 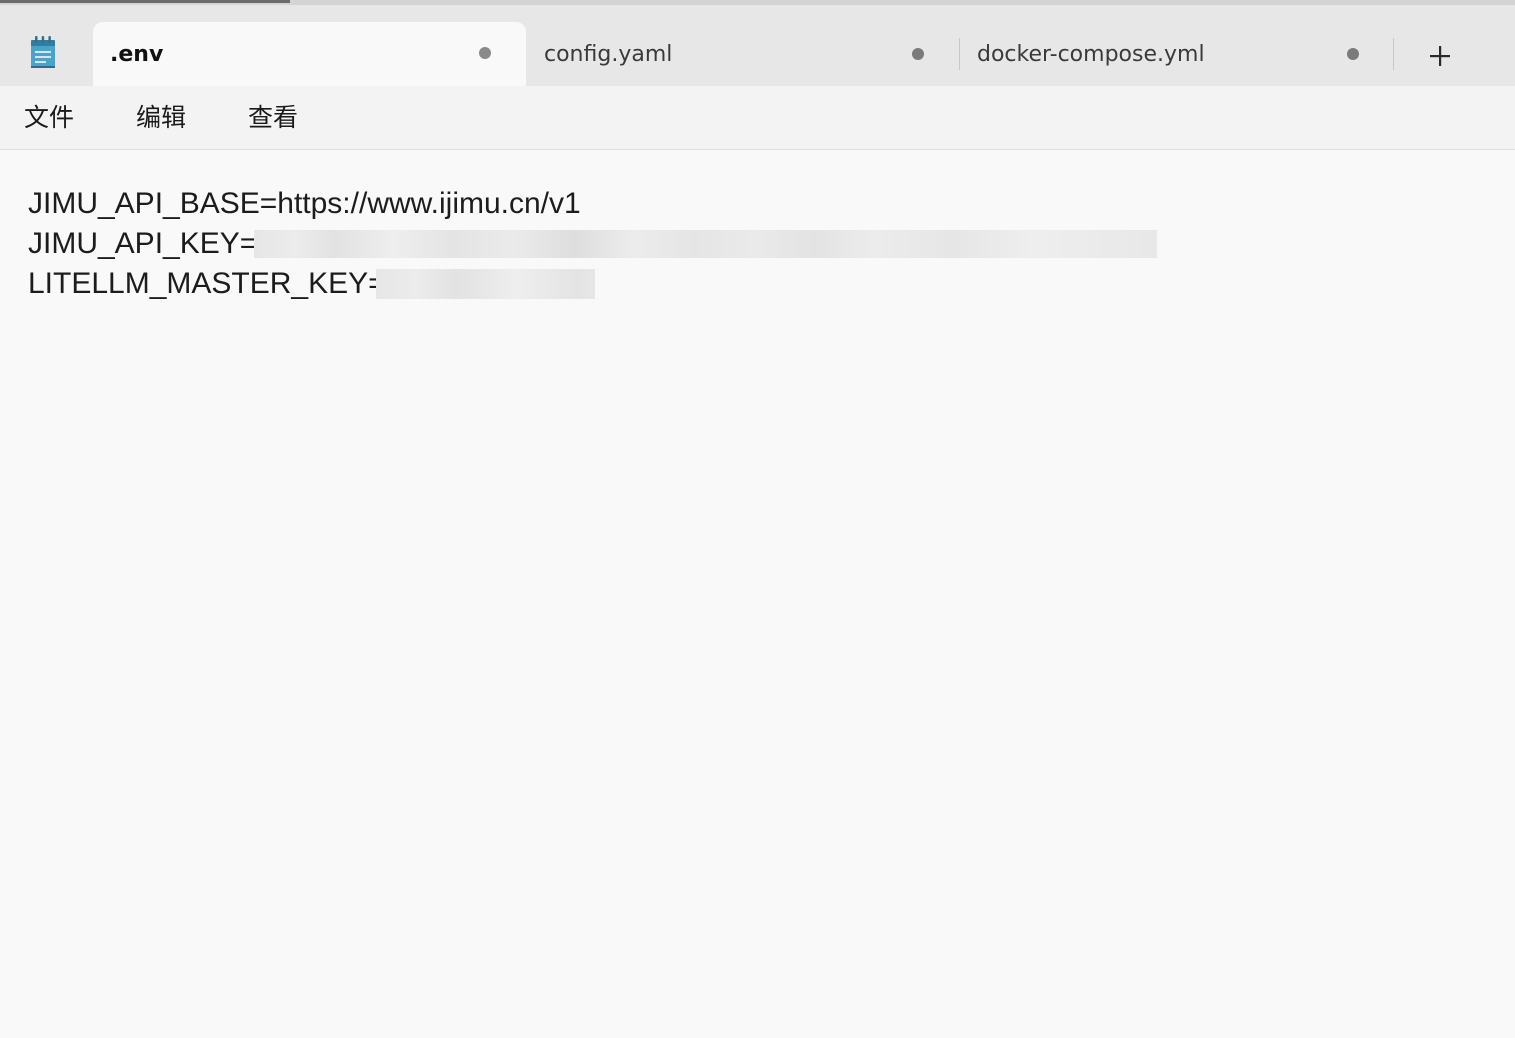 I want to click on tab-divider, so click(x=1393, y=54).